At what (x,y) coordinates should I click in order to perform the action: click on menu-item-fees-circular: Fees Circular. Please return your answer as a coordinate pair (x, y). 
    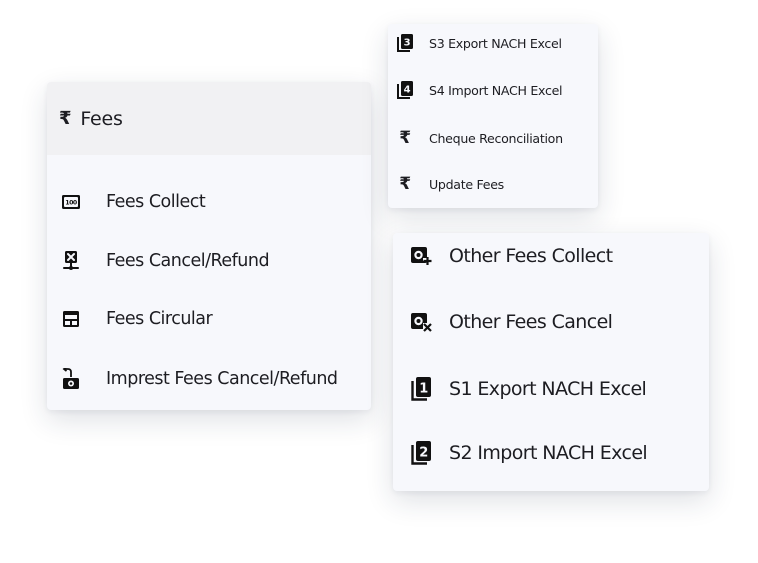
    Looking at the image, I should click on (130, 319).